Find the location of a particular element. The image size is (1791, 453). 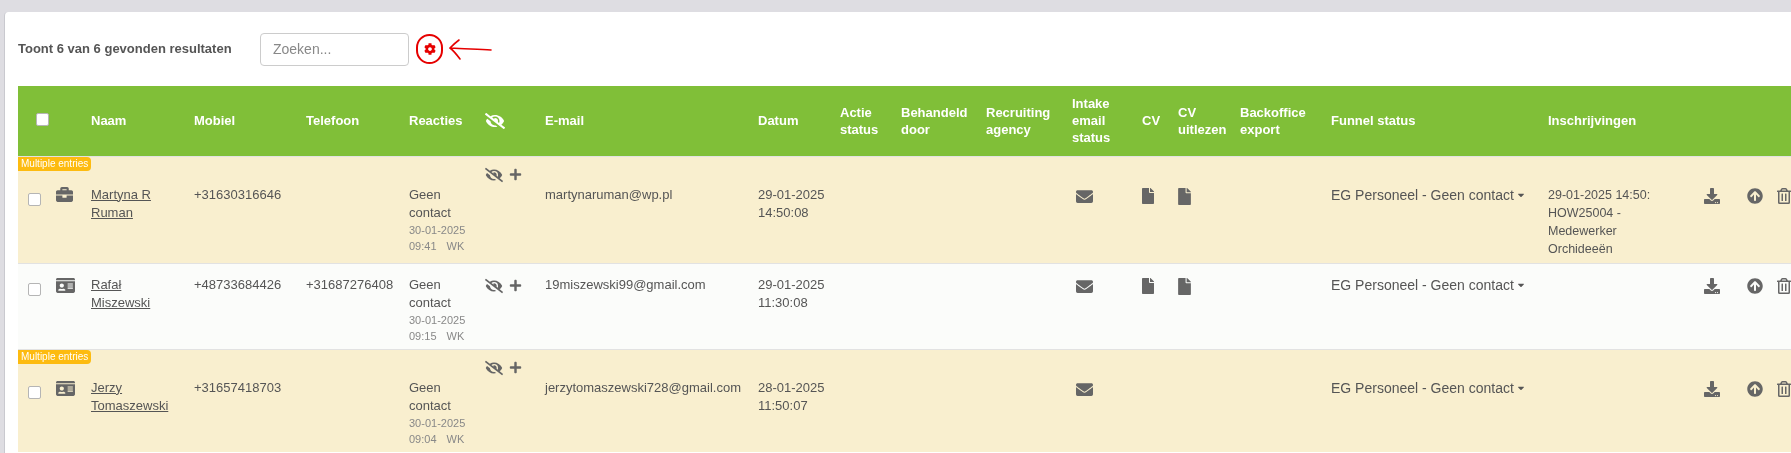

column-header: CV is located at coordinates (1154, 121).